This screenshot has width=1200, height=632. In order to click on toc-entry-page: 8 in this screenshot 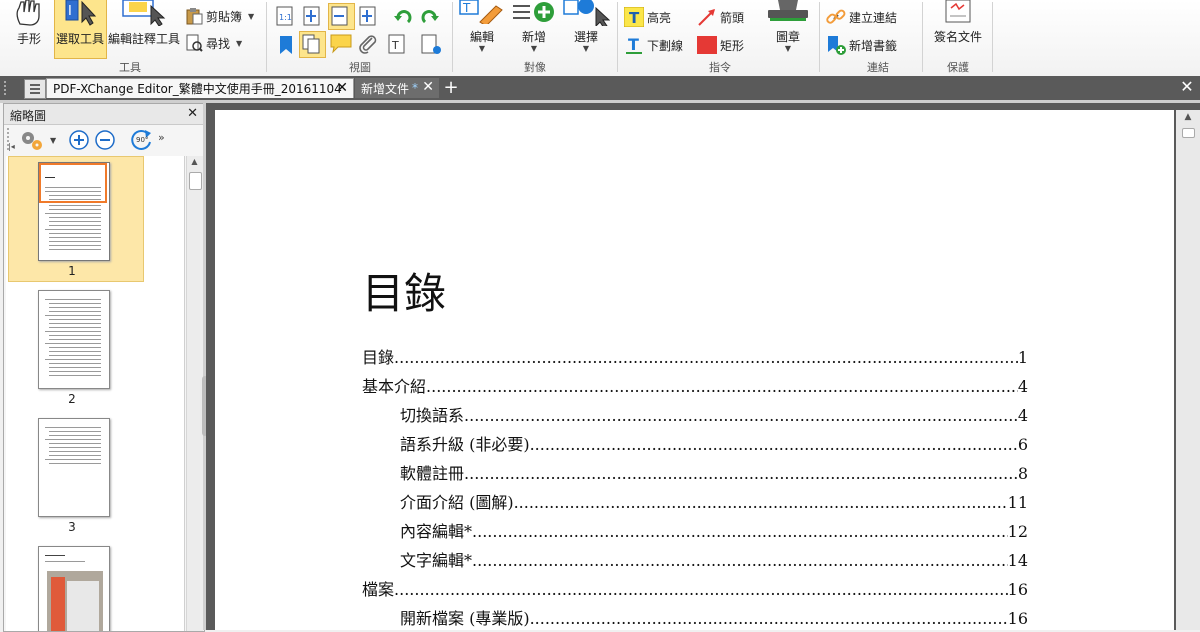, I will do `click(1022, 473)`.